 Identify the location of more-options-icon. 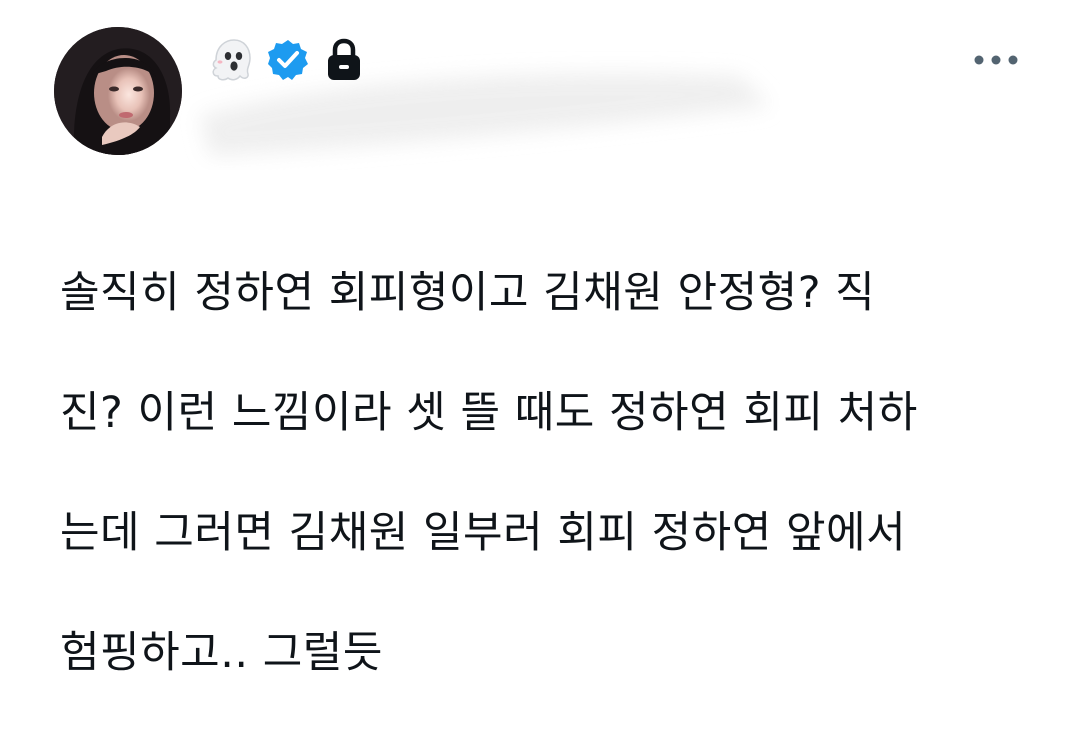
(996, 60).